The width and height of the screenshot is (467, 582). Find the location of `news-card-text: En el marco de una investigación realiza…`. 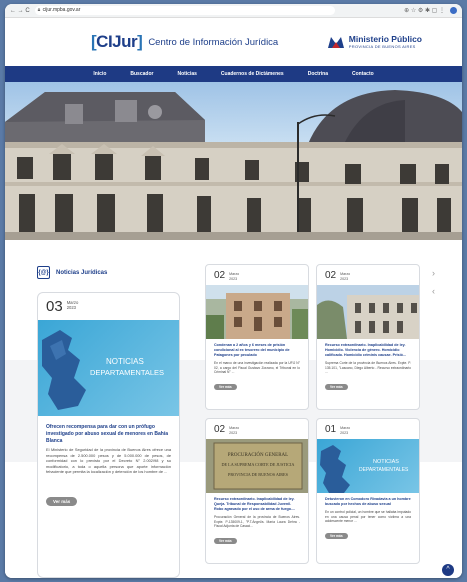

news-card-text: En el marco de una investigación realiza… is located at coordinates (257, 368).